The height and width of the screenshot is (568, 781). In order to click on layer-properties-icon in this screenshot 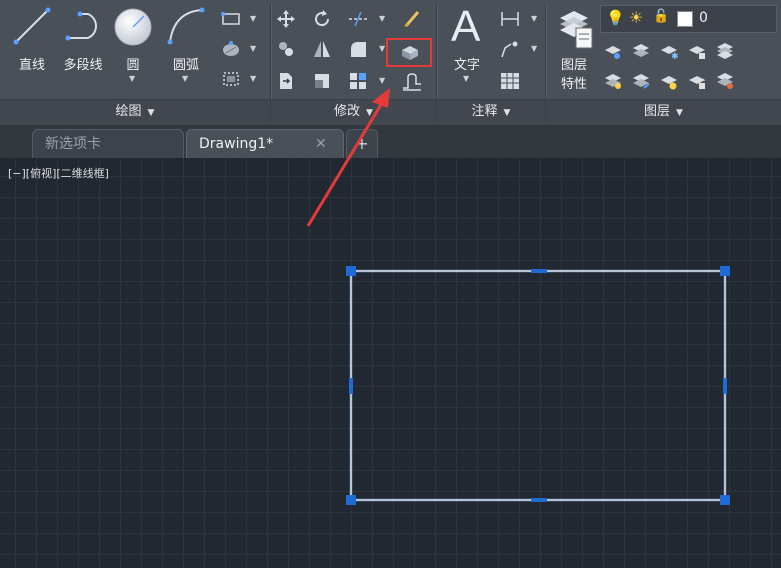, I will do `click(576, 30)`.